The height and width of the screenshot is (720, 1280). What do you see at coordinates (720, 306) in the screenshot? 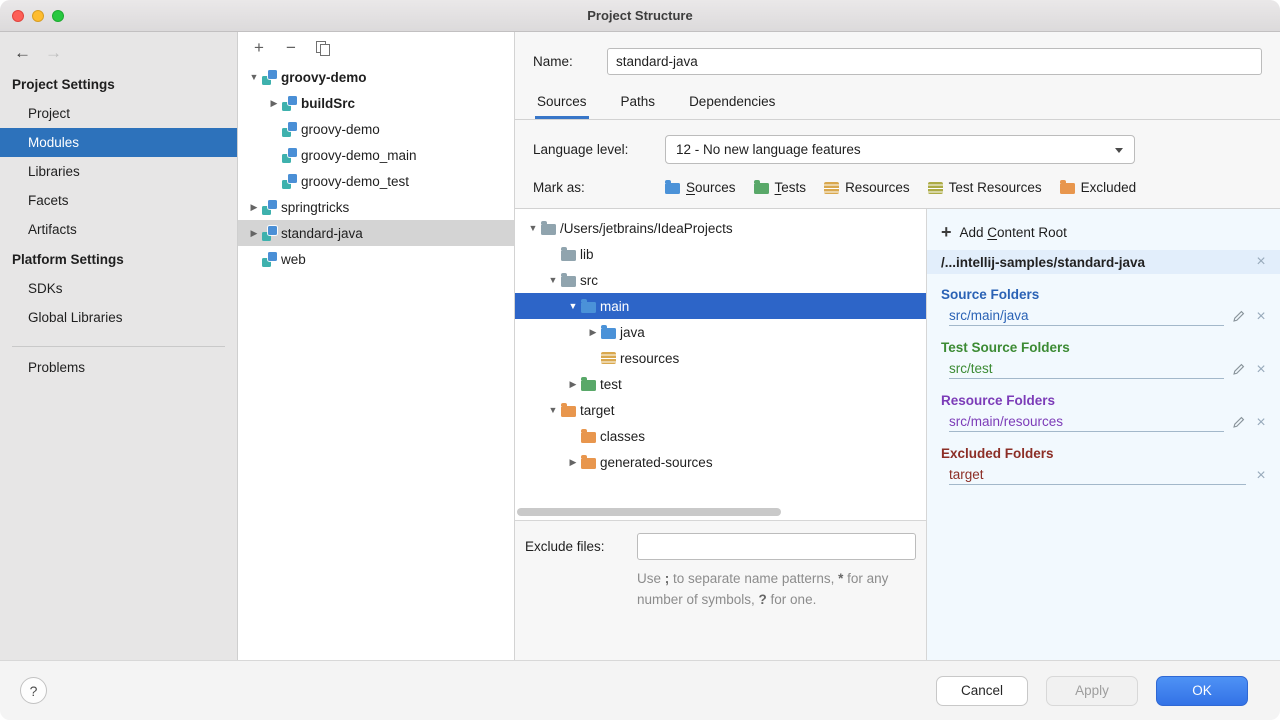
I see `file-tree-row-main: ▼ main` at bounding box center [720, 306].